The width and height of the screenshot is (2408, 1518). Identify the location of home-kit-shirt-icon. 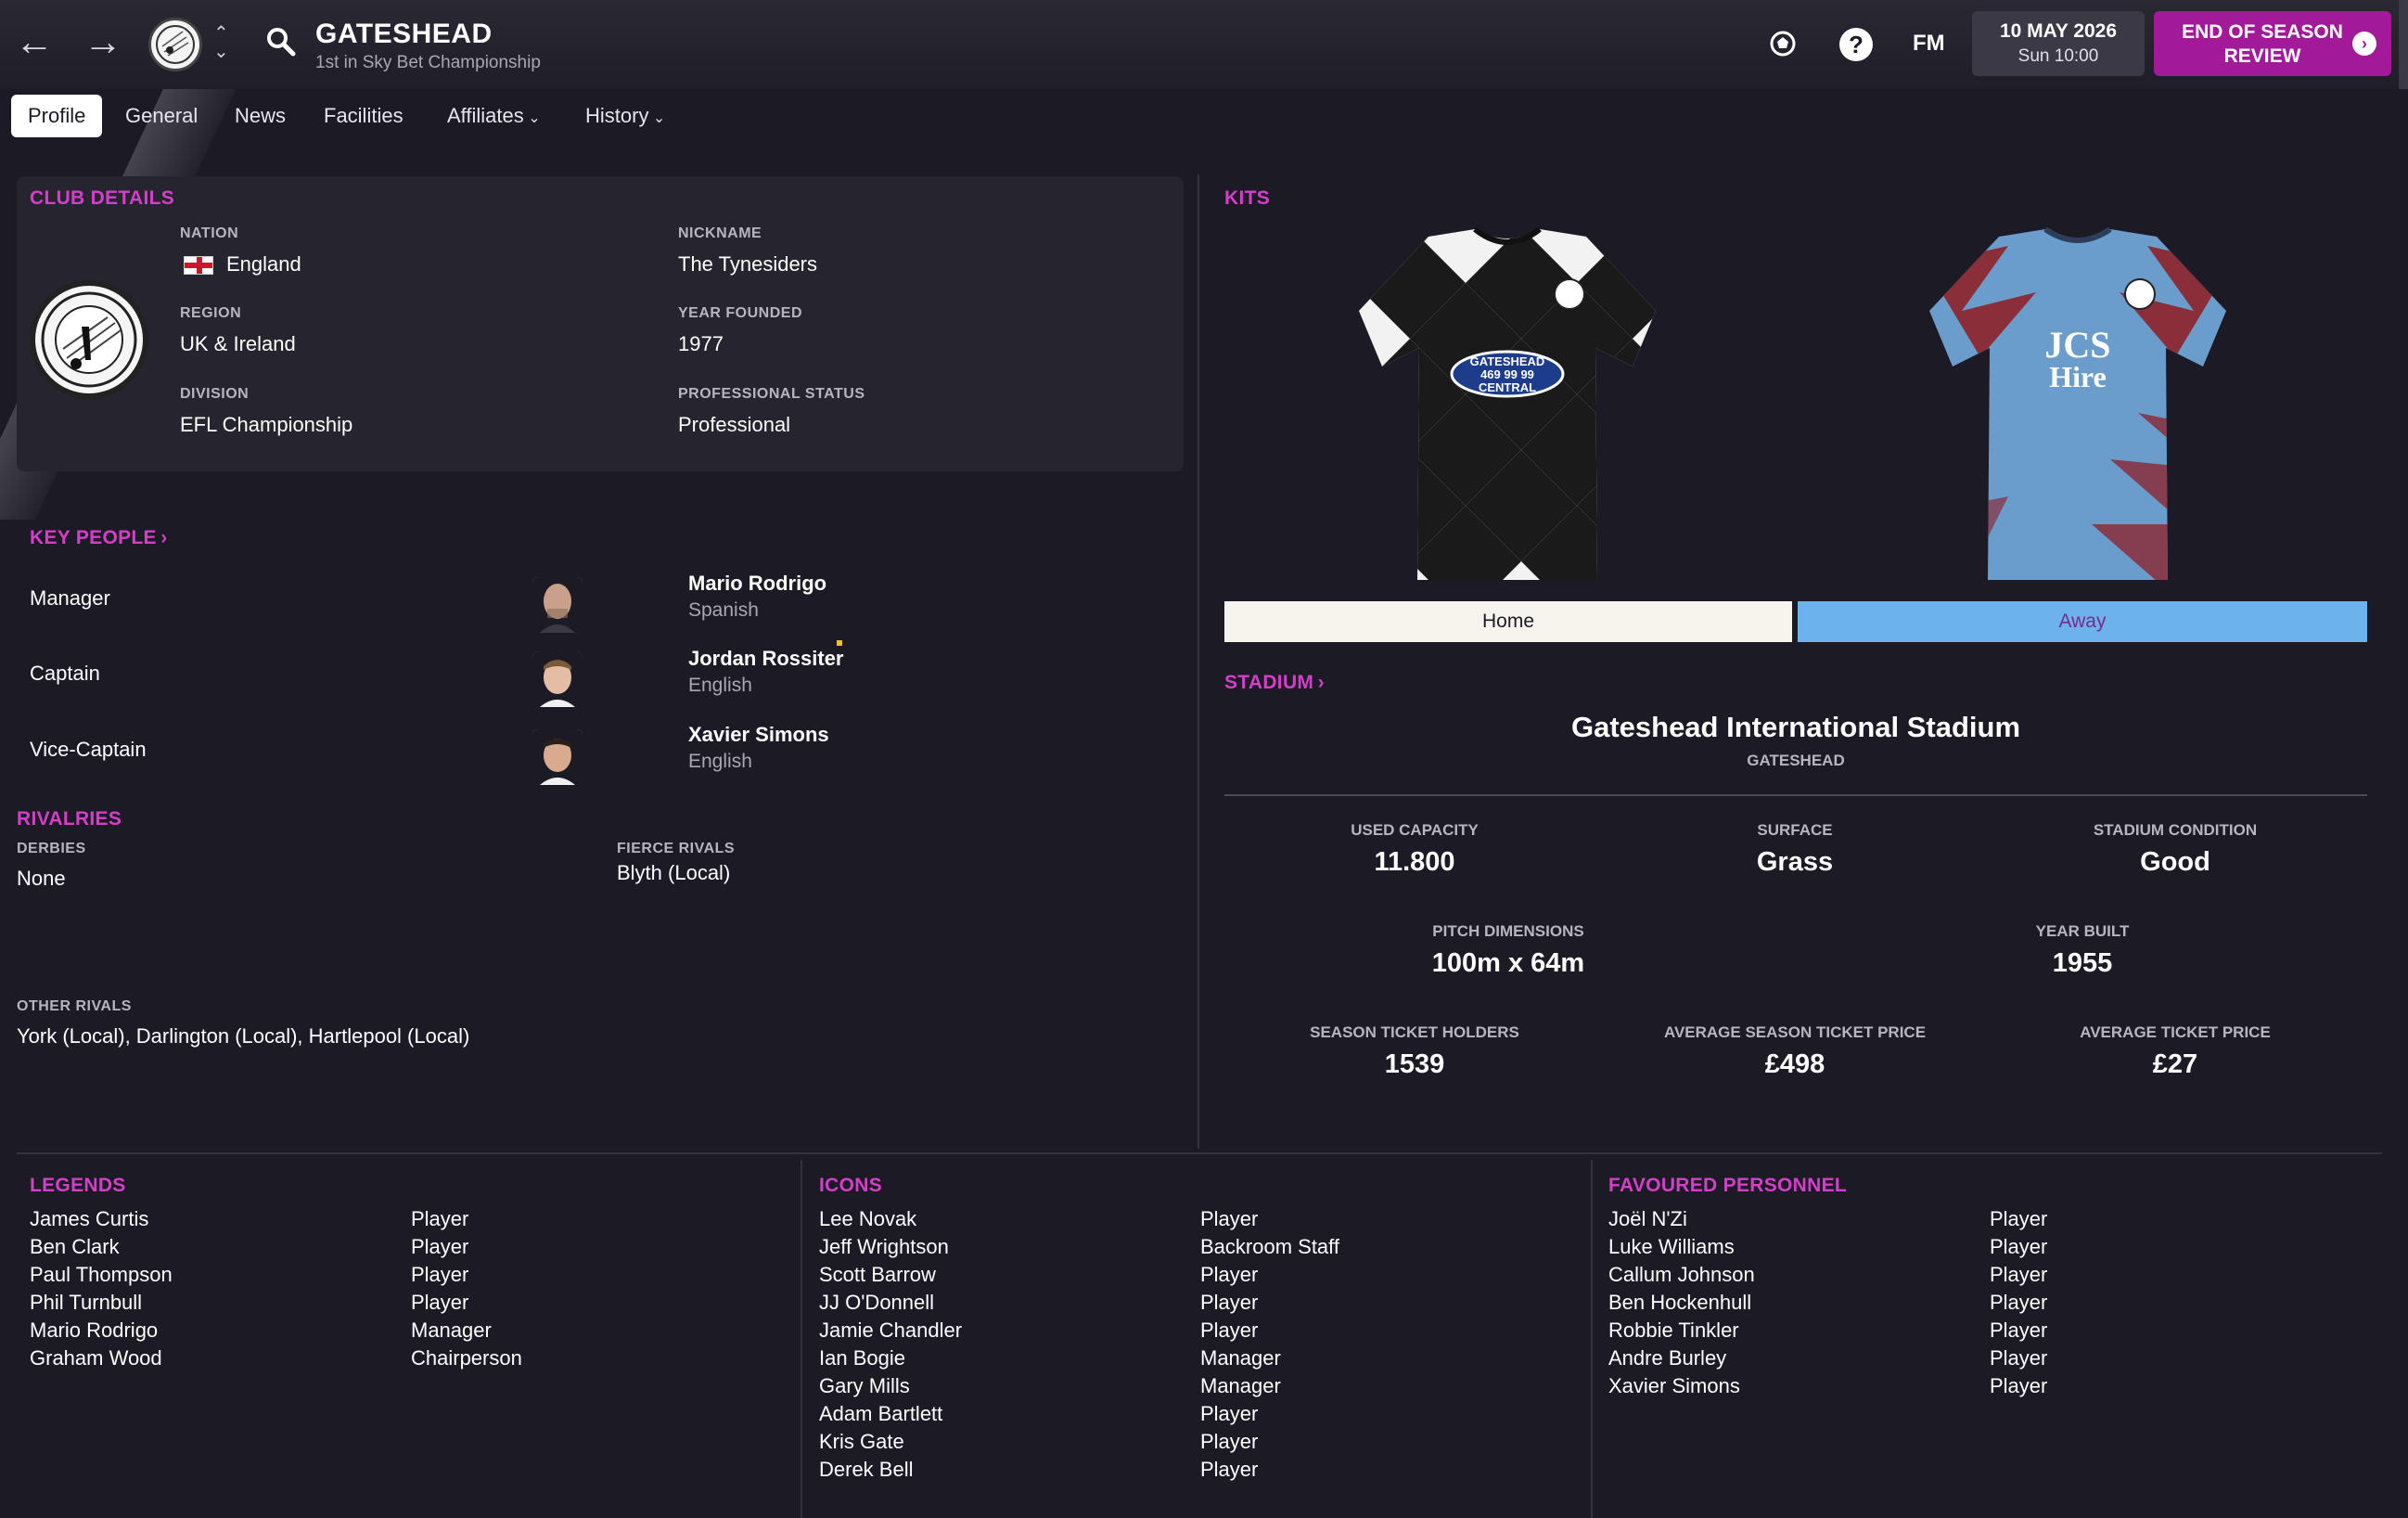
(1507, 408).